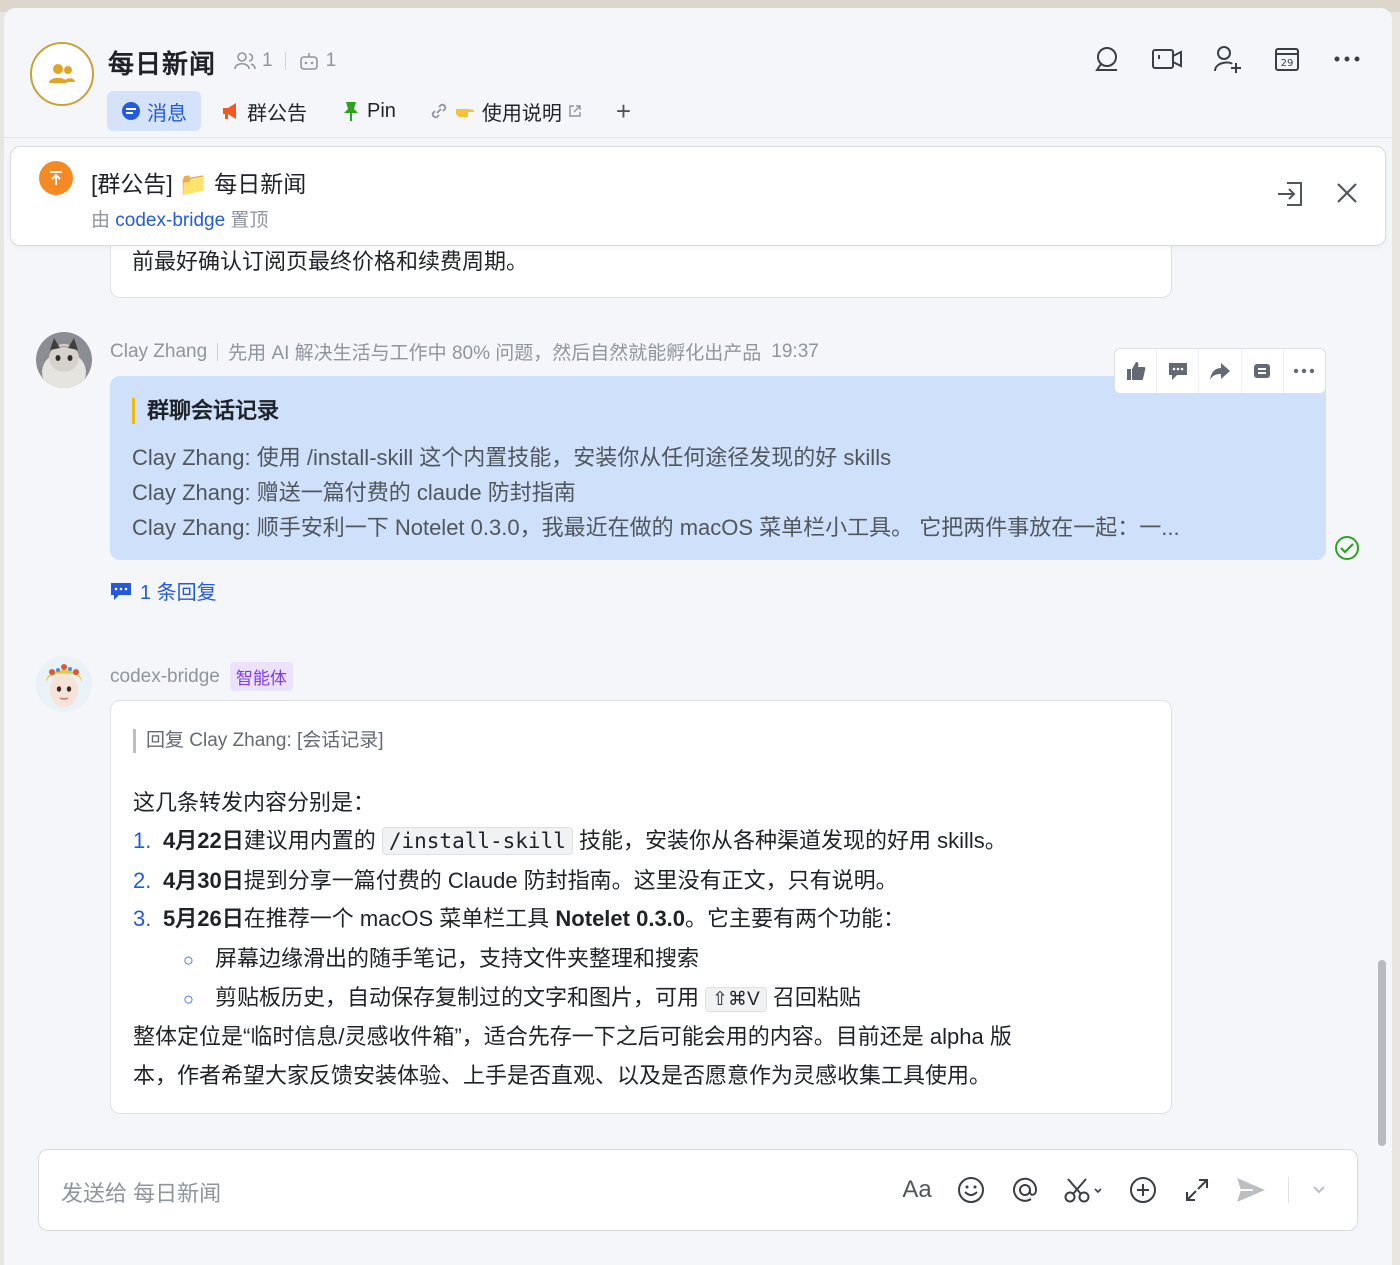 The width and height of the screenshot is (1400, 1265). I want to click on members-icon, so click(245, 61).